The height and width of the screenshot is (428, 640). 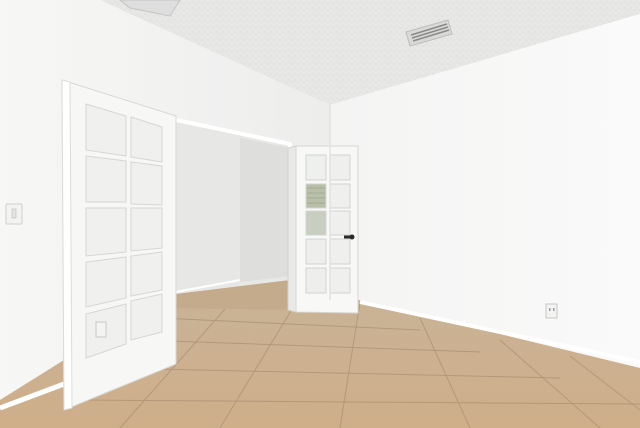 I want to click on french-door-left, so click(x=119, y=245).